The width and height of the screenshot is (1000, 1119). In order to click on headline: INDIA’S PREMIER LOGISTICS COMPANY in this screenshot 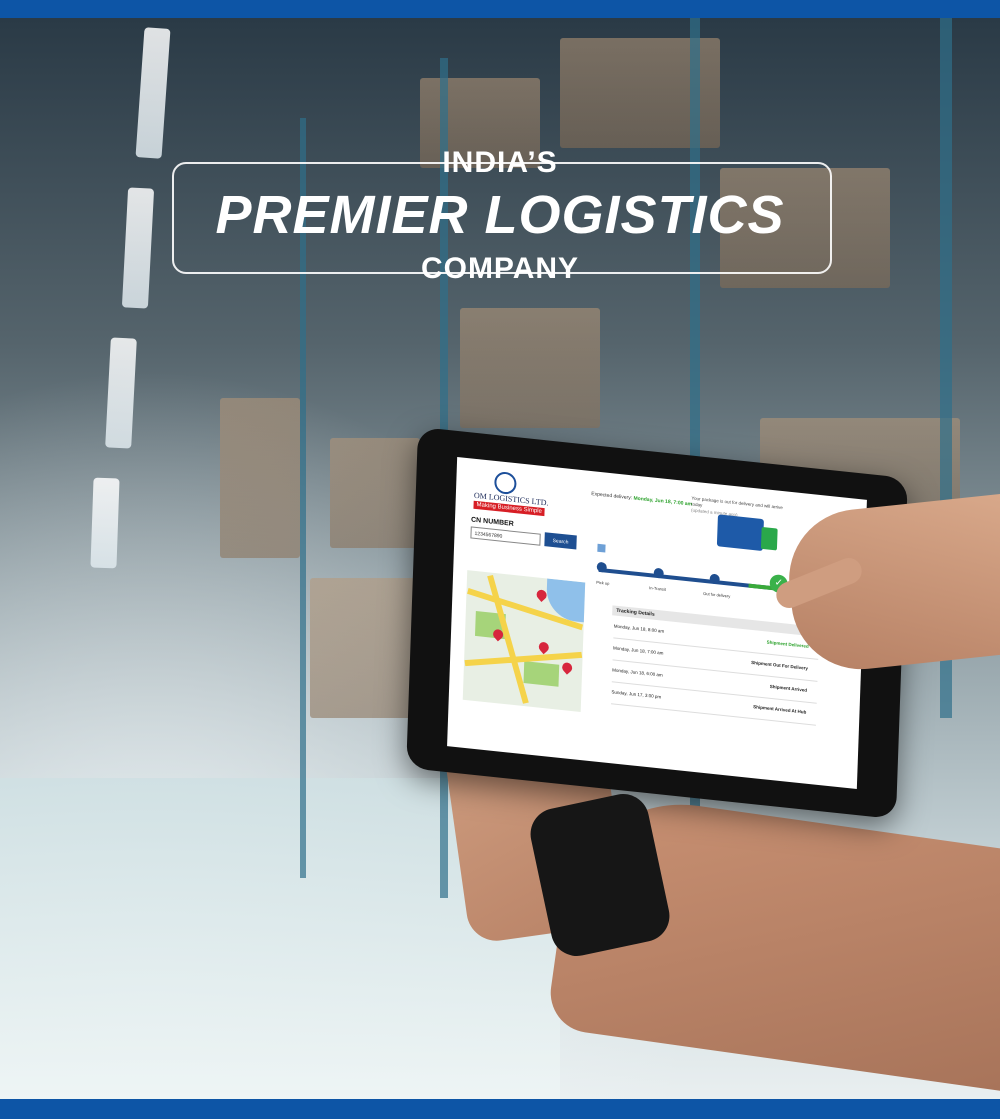, I will do `click(500, 215)`.